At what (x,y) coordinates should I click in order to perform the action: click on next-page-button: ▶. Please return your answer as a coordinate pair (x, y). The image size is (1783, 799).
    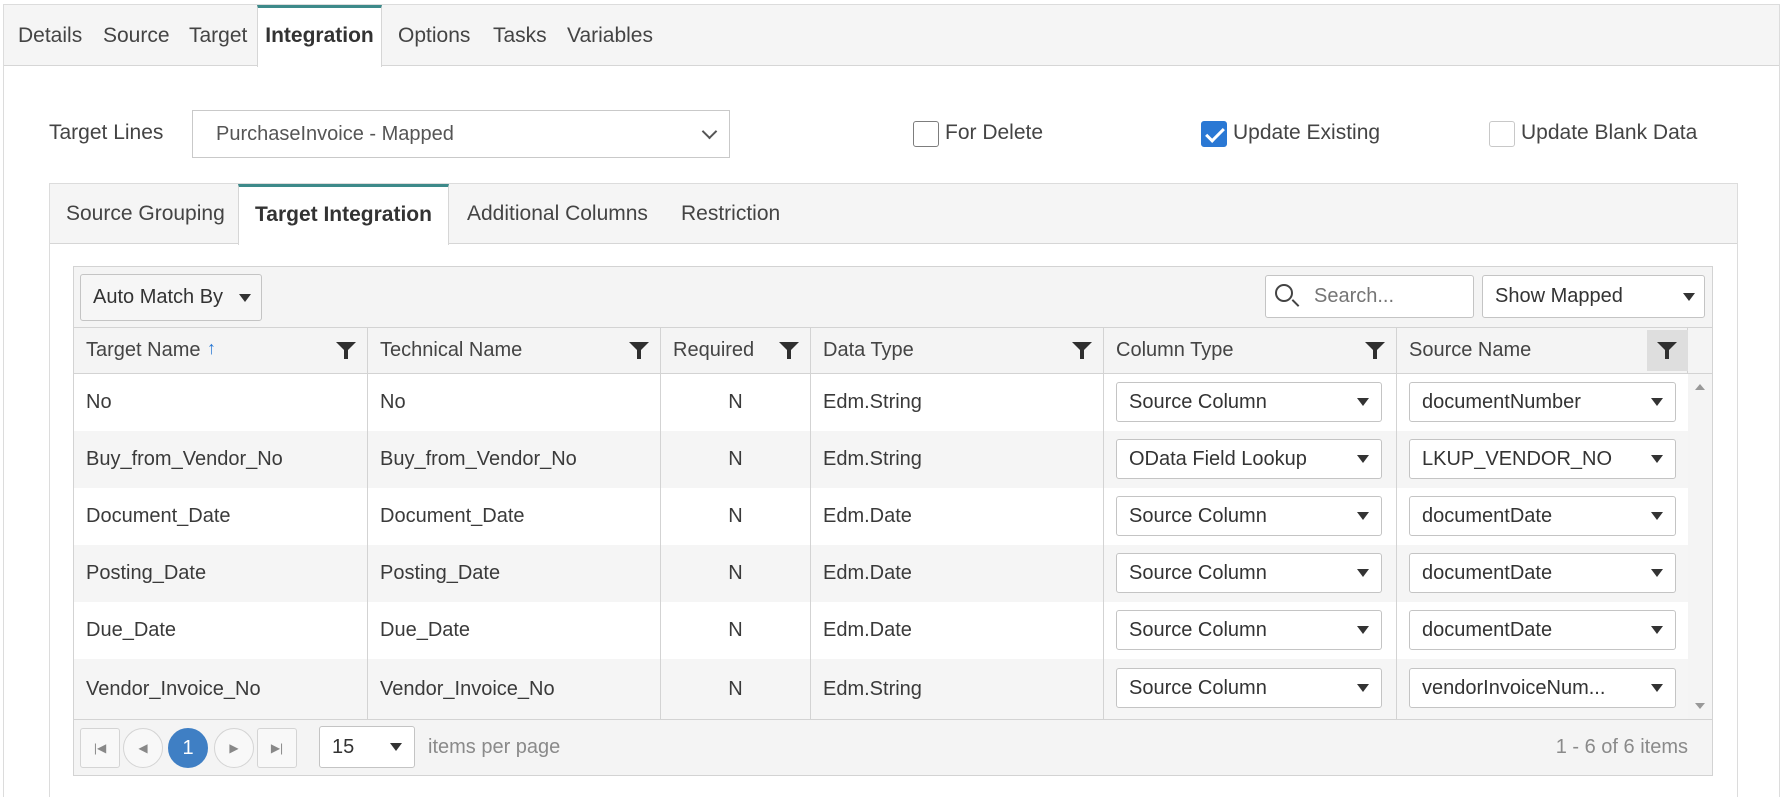
    Looking at the image, I should click on (234, 748).